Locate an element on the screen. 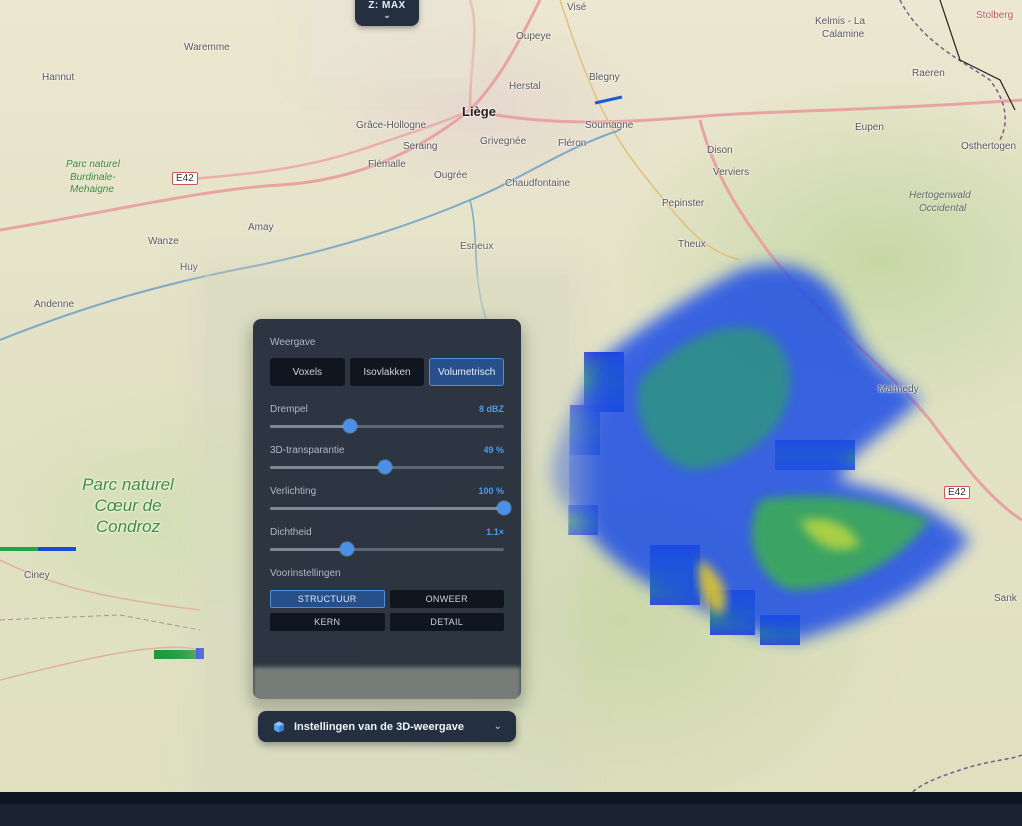 This screenshot has width=1022, height=826. park-label-condroz: Parc naturel Cœur de Condroz is located at coordinates (128, 505).